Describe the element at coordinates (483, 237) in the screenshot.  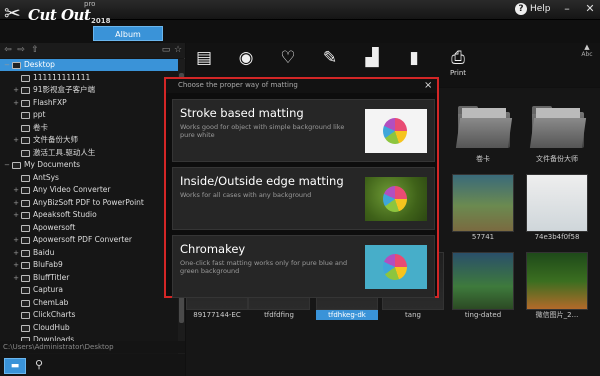
I see `thumbnail-caption: 57741` at that location.